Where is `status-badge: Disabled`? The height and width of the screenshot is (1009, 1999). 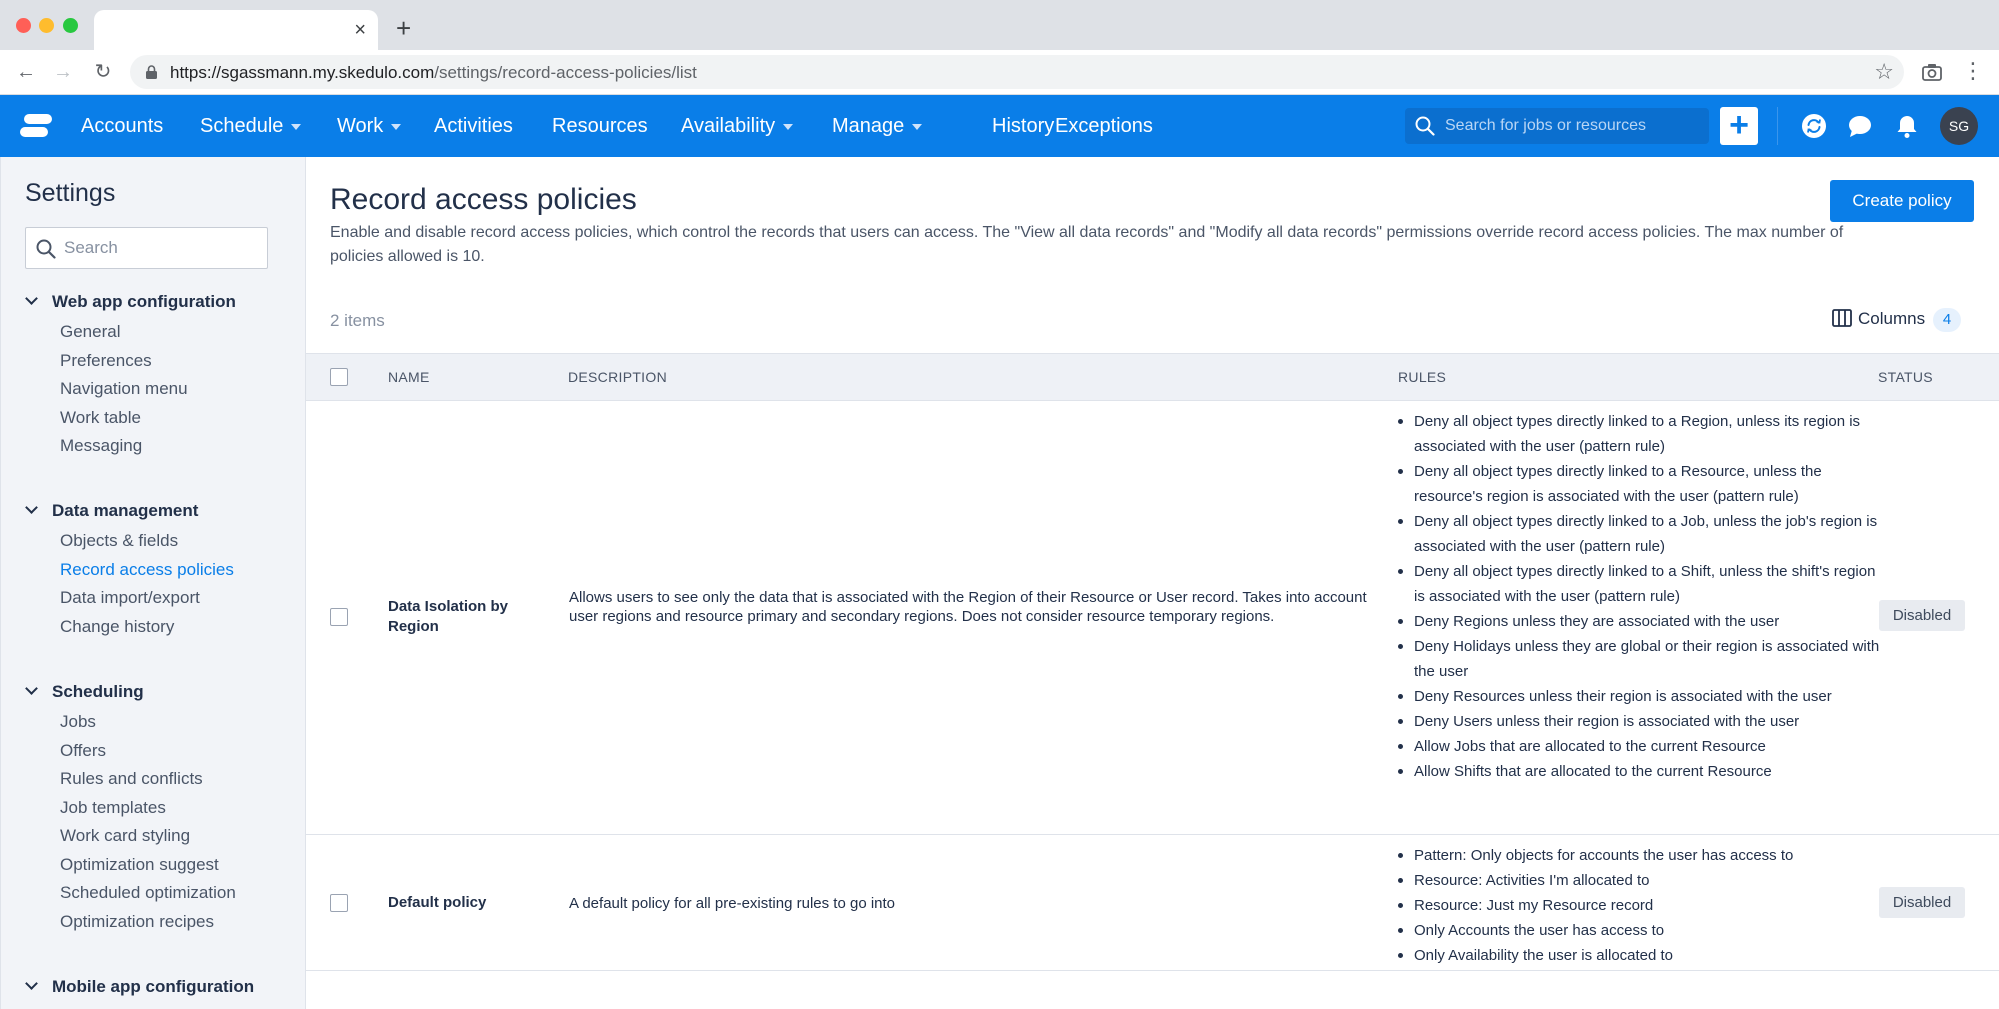
status-badge: Disabled is located at coordinates (1922, 615).